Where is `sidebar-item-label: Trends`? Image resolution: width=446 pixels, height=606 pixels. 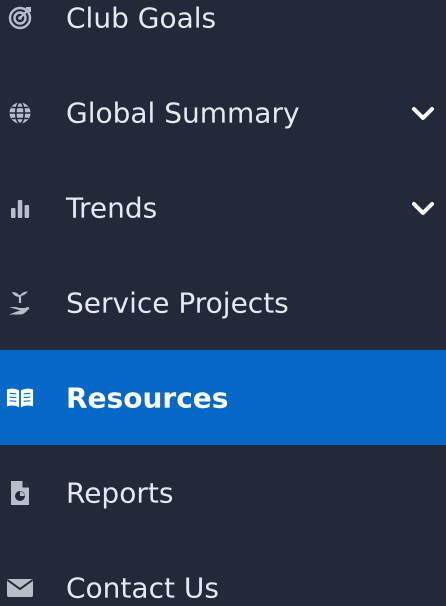 sidebar-item-label: Trends is located at coordinates (112, 207).